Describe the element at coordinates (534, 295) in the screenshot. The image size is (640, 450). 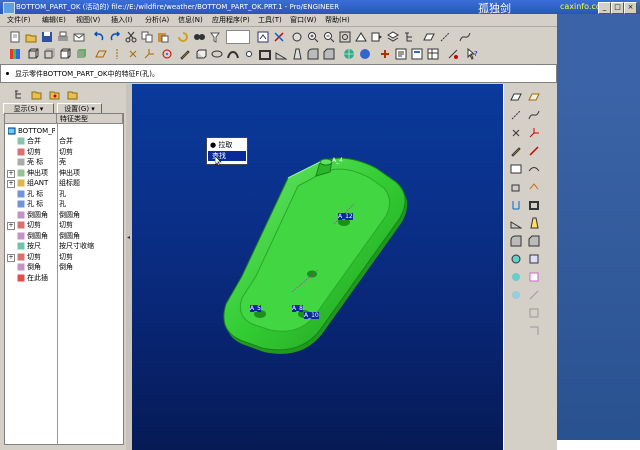
I see `trim-tool-icon` at that location.